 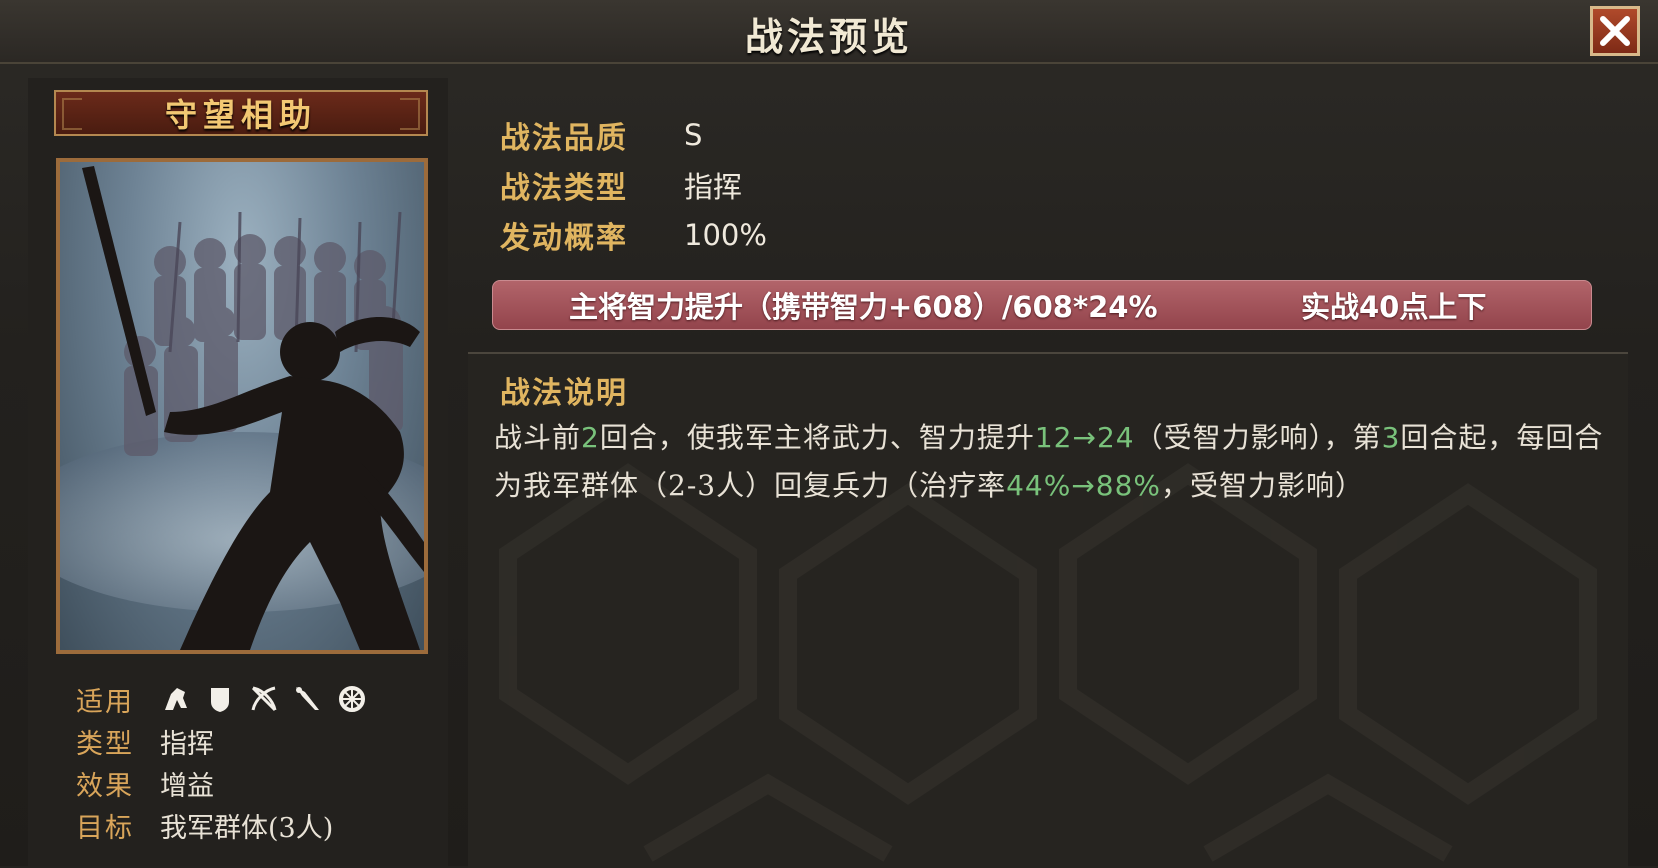 I want to click on info-value: 100%, so click(x=725, y=235).